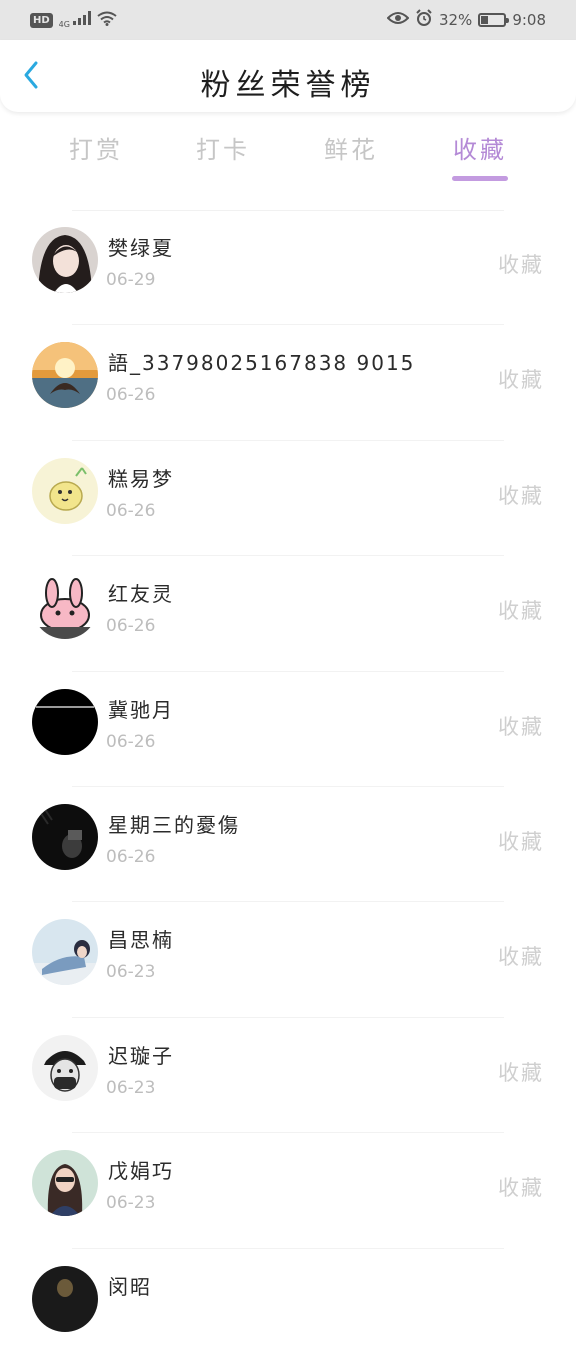 Image resolution: width=576 pixels, height=1364 pixels. Describe the element at coordinates (141, 709) in the screenshot. I see `fan-name: 冀驰月` at that location.